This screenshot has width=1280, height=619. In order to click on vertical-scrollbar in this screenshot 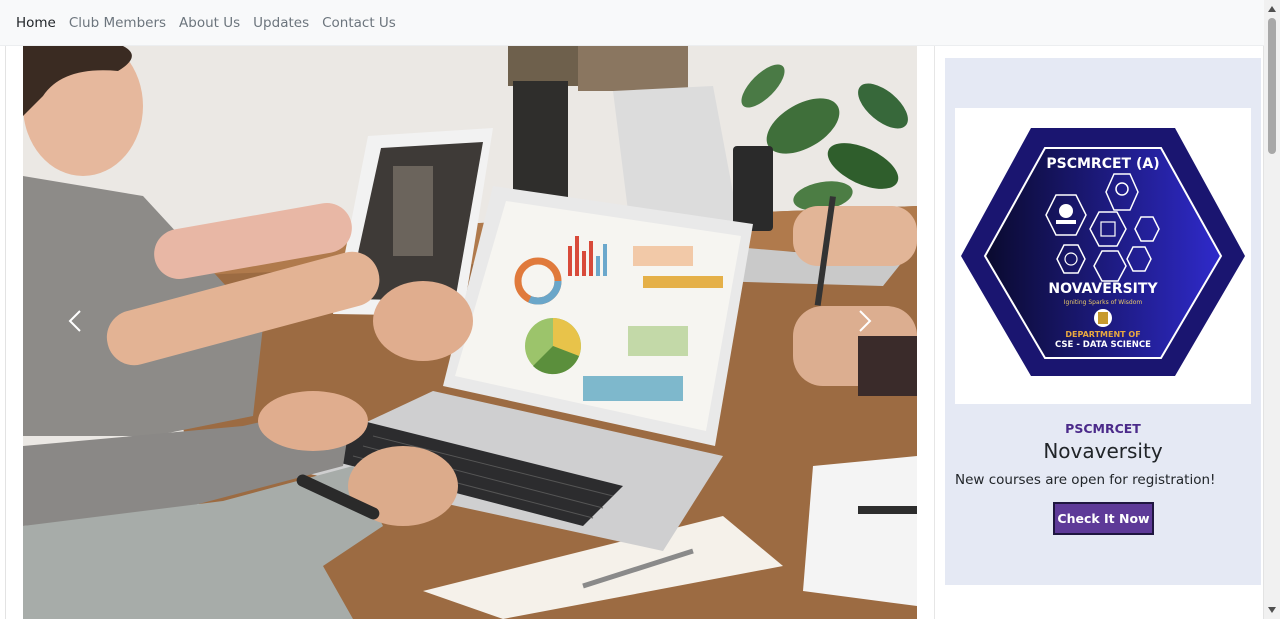, I will do `click(1272, 309)`.